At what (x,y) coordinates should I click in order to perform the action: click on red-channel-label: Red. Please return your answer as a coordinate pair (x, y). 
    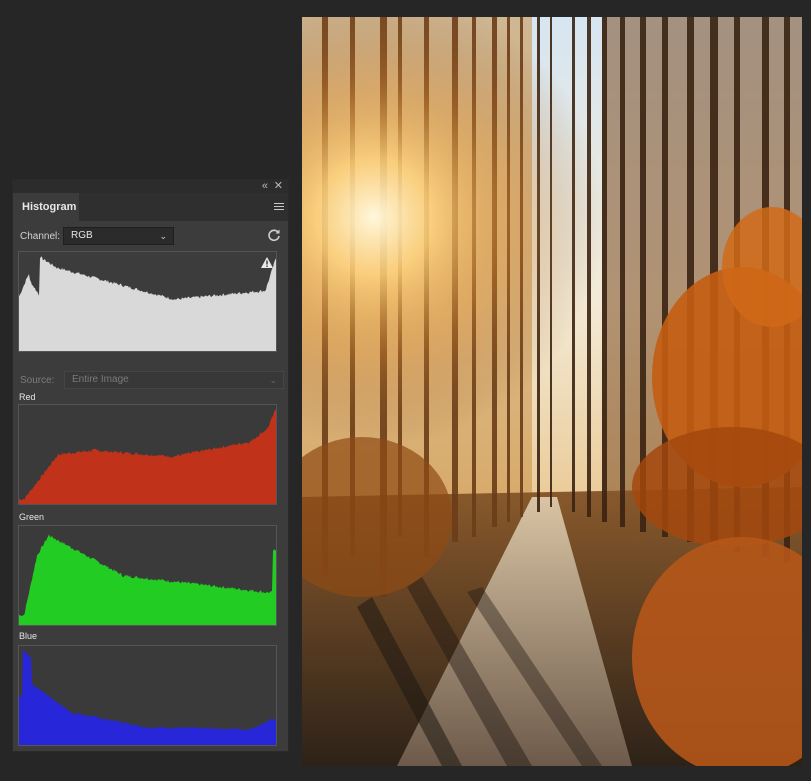
    Looking at the image, I should click on (27, 397).